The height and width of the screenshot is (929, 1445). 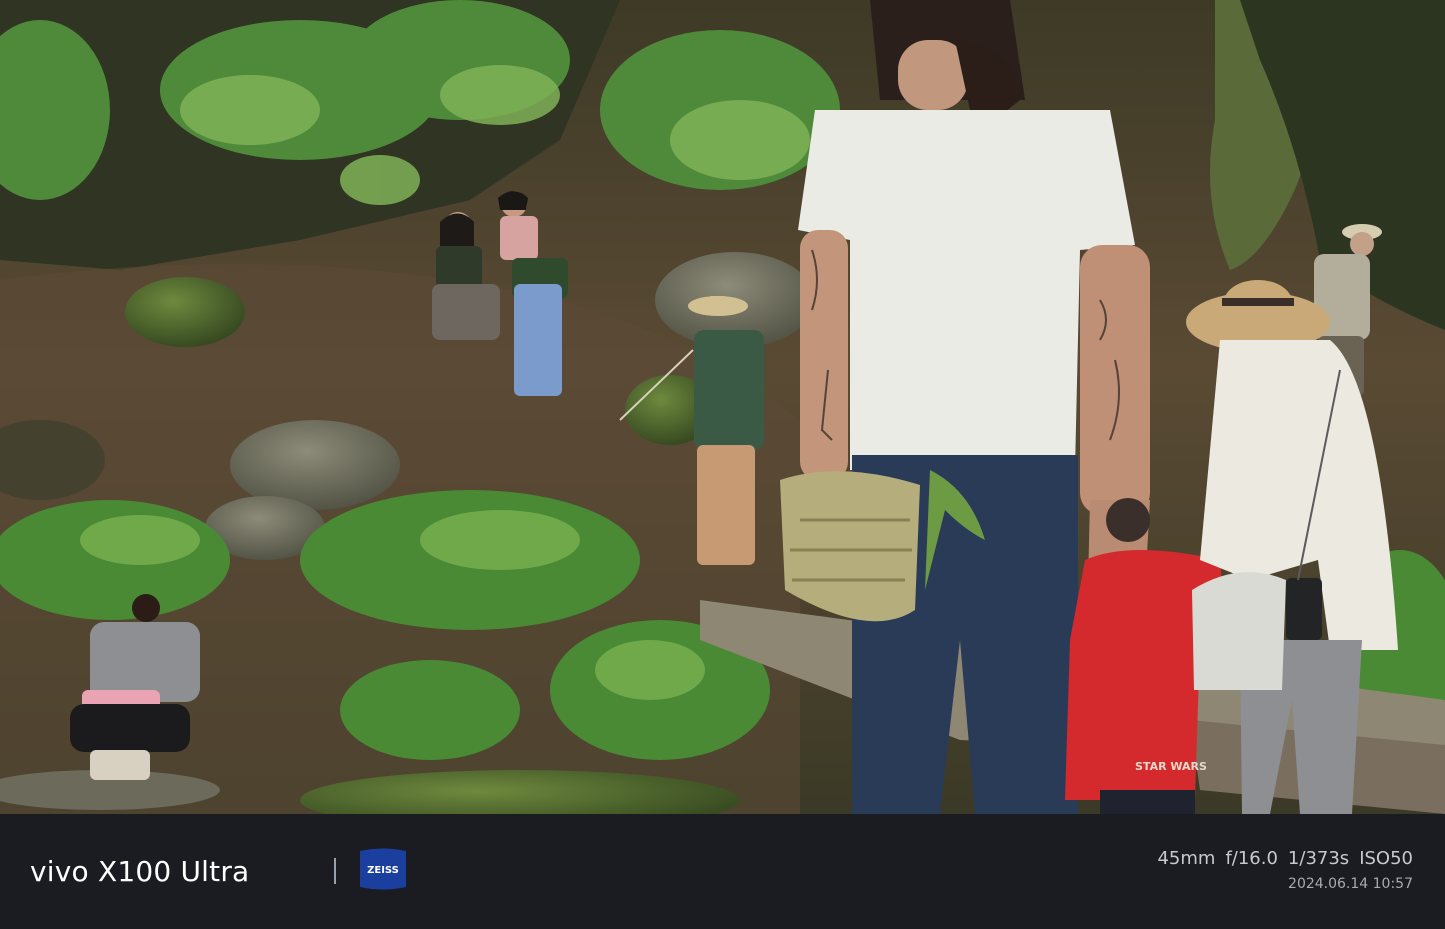 What do you see at coordinates (1251, 858) in the screenshot?
I see `aperture: f/16.0` at bounding box center [1251, 858].